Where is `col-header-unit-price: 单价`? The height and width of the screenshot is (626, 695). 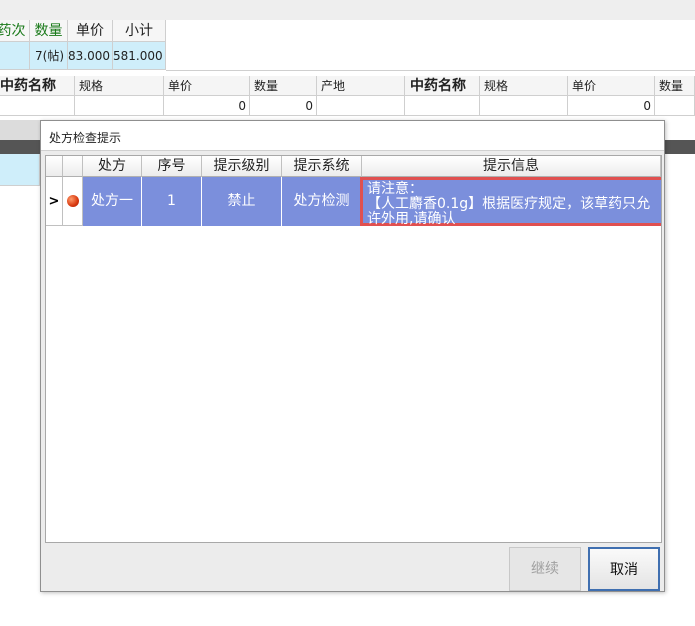
col-header-unit-price: 单价 is located at coordinates (207, 86).